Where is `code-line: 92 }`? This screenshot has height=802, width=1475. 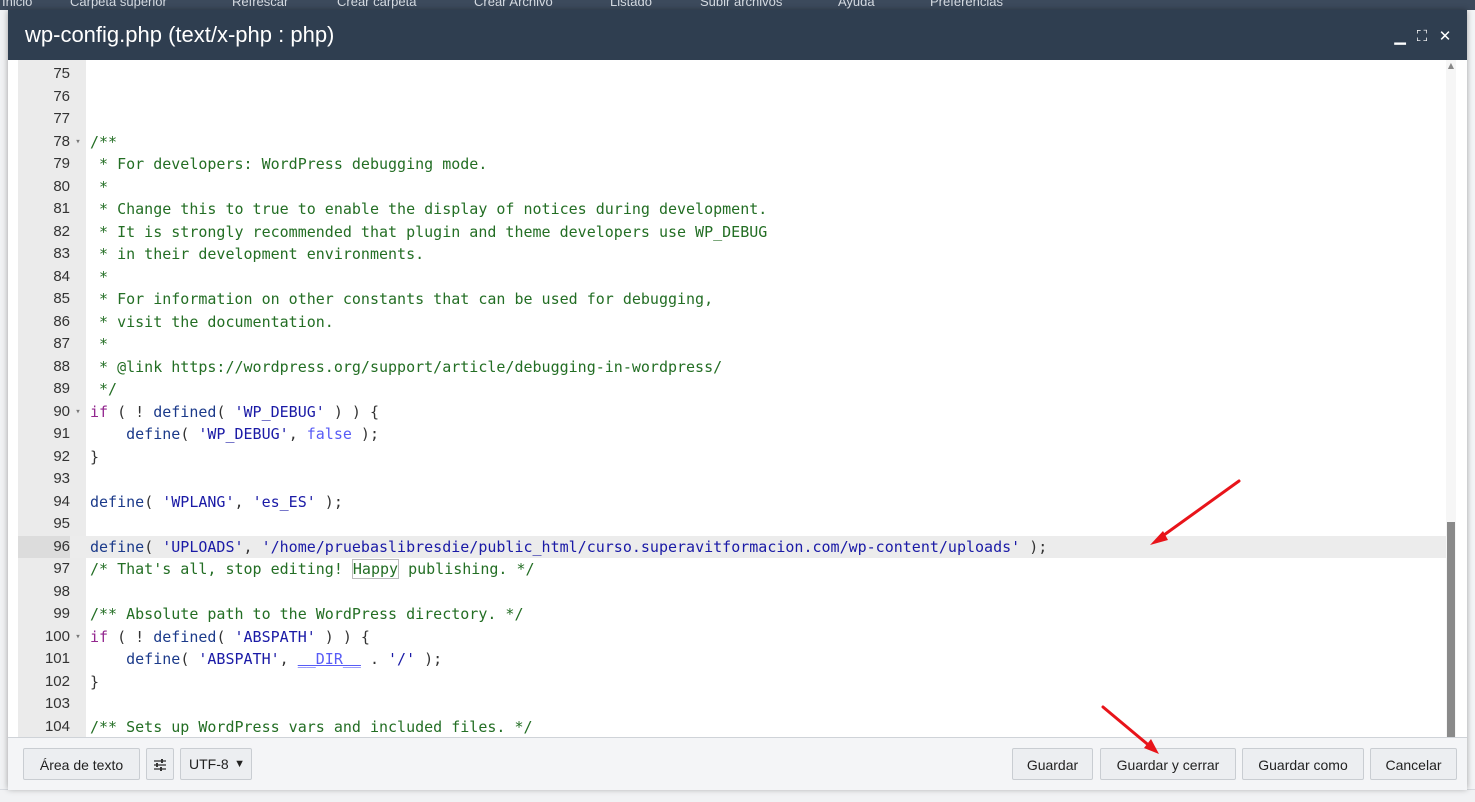
code-line: 92 } is located at coordinates (732, 457).